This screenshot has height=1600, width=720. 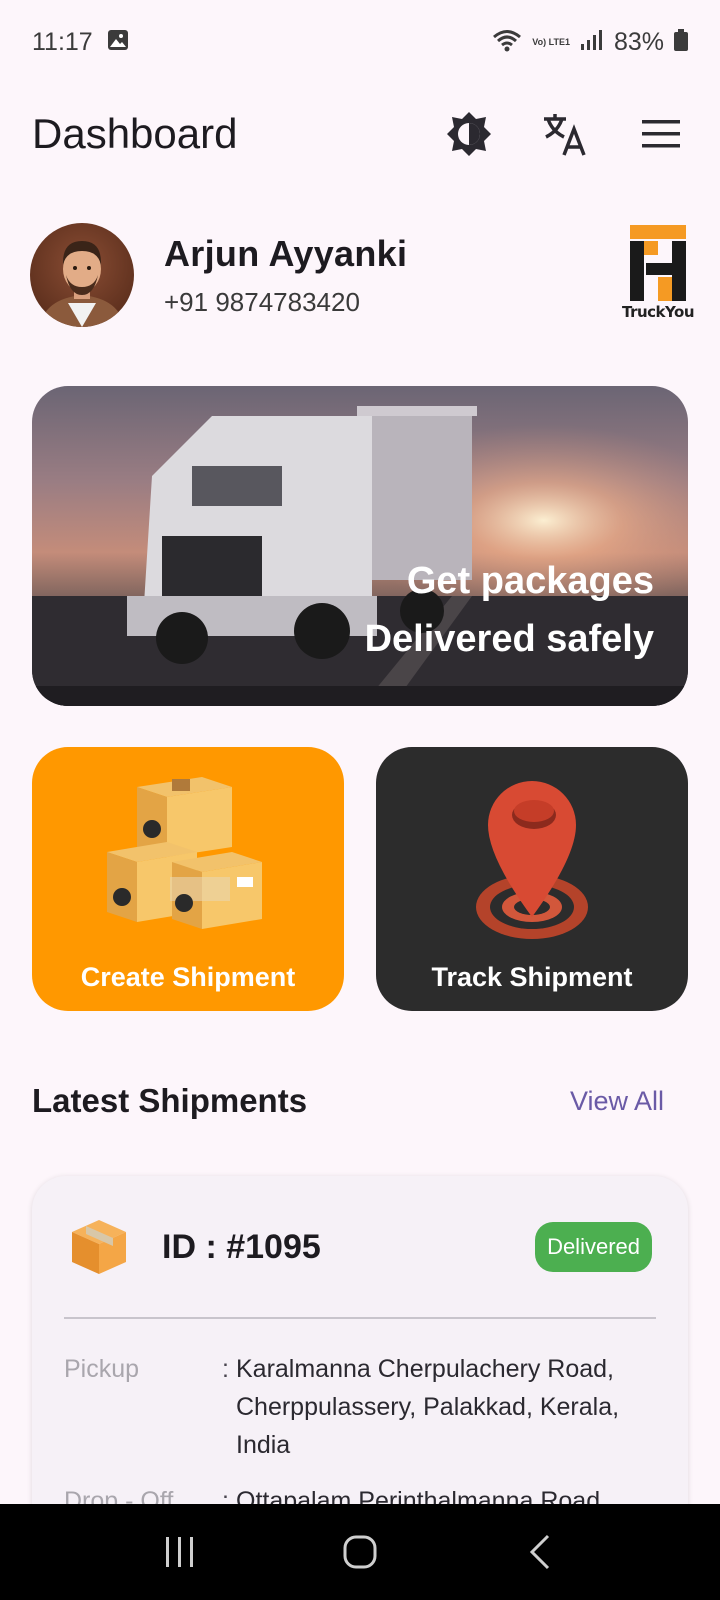 I want to click on battery-percent: 83%, so click(x=638, y=41).